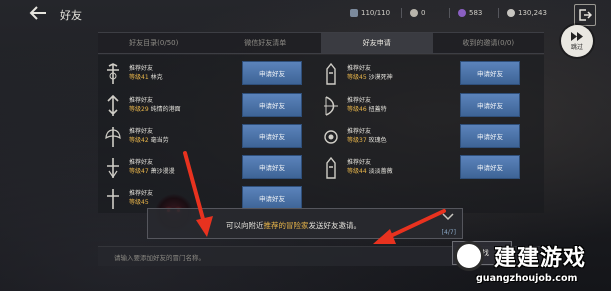 The image size is (611, 291). Describe the element at coordinates (376, 12) in the screenshot. I see `energy-value: 110/110` at that location.